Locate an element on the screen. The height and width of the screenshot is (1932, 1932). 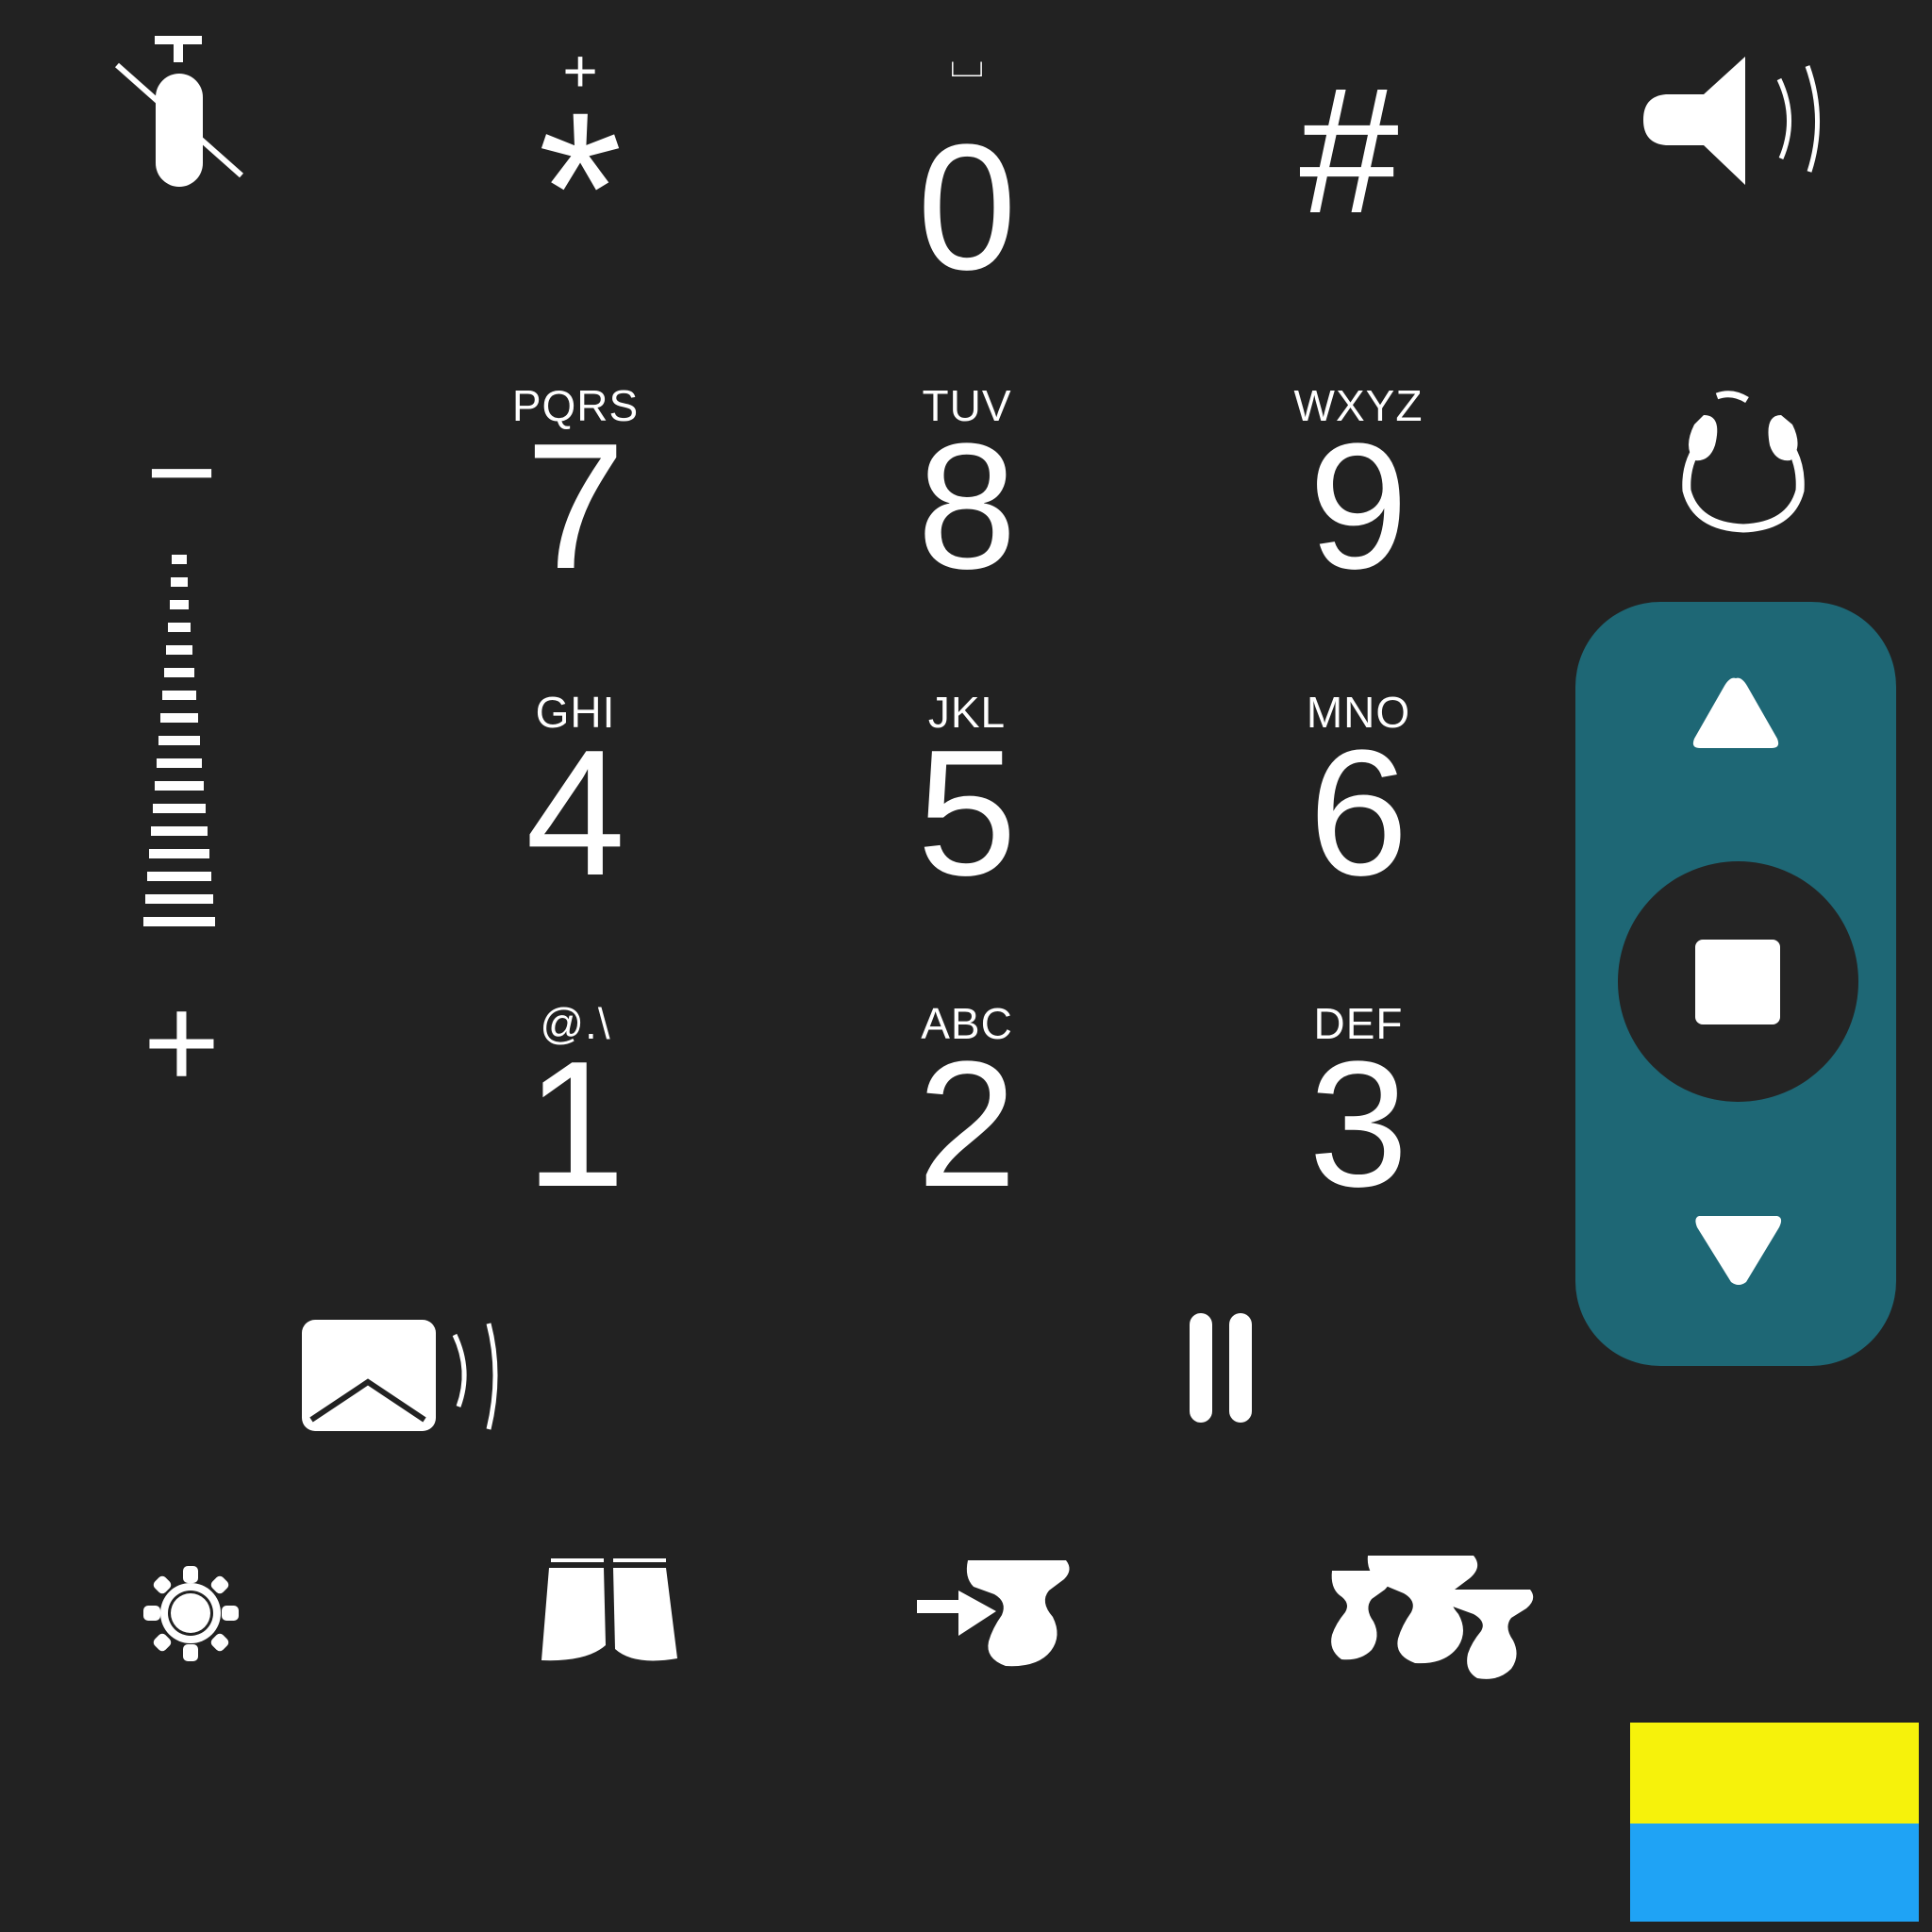
flag-blue-band is located at coordinates (1775, 1873).